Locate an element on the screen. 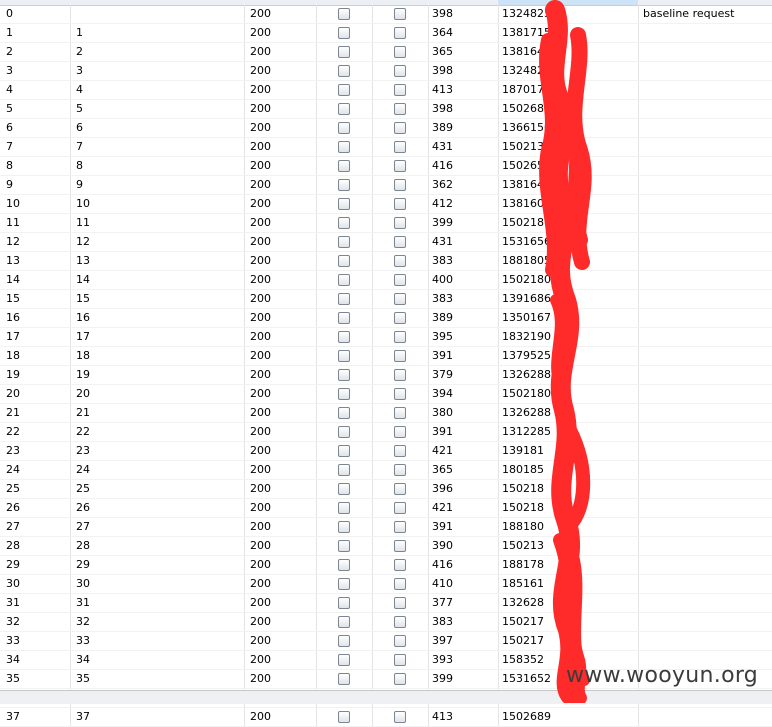 The height and width of the screenshot is (727, 772). table-row: 27 27 200 391 188180 is located at coordinates (386, 527).